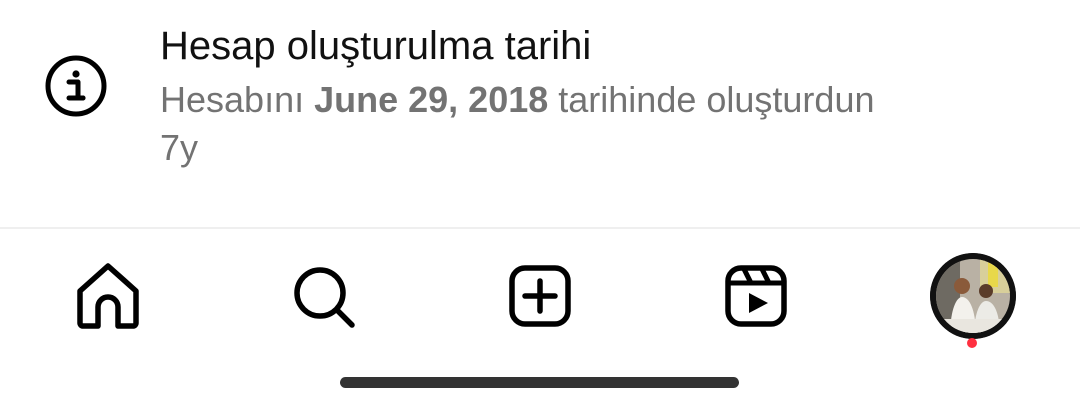 The width and height of the screenshot is (1080, 405). I want to click on nav-home-button, so click(108, 297).